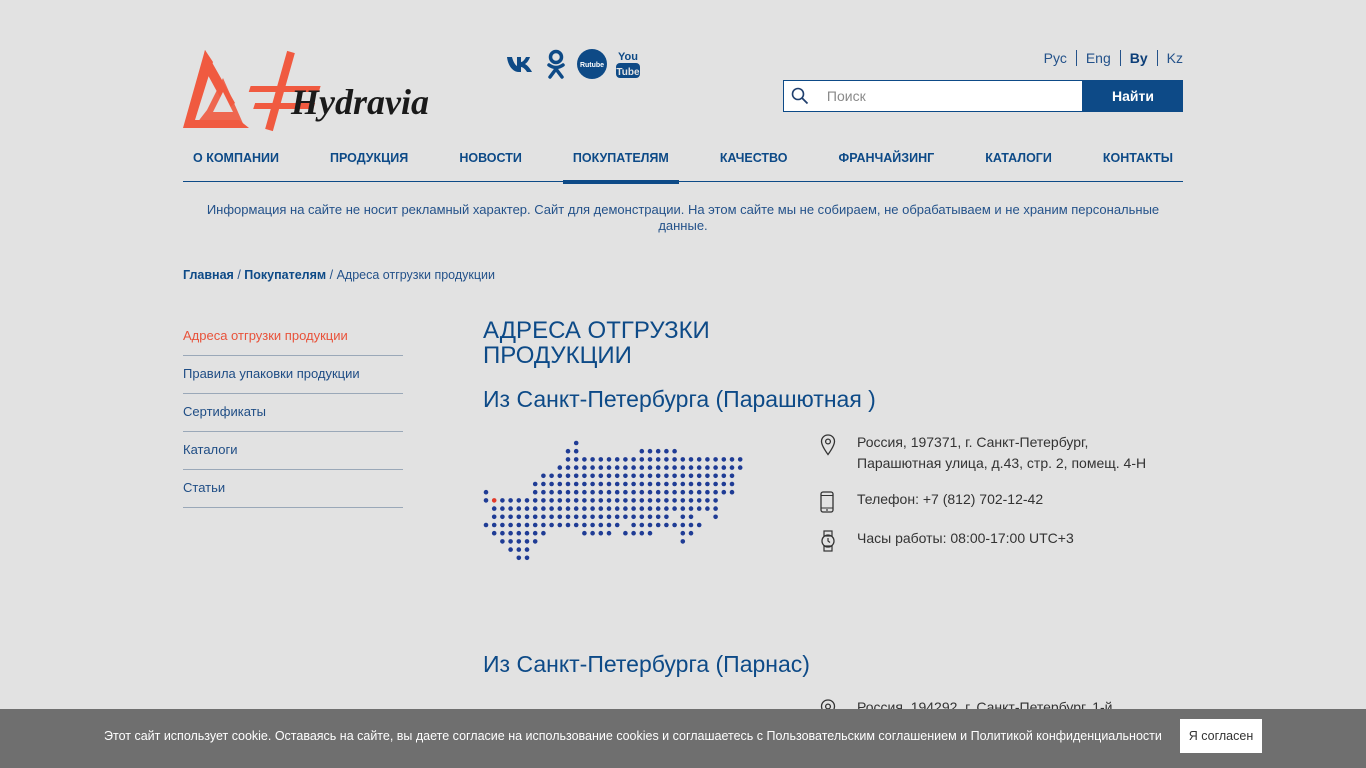 The width and height of the screenshot is (1366, 768). Describe the element at coordinates (887, 161) in the screenshot. I see `nav-franchising: ФРАНЧАЙЗИНГ` at that location.